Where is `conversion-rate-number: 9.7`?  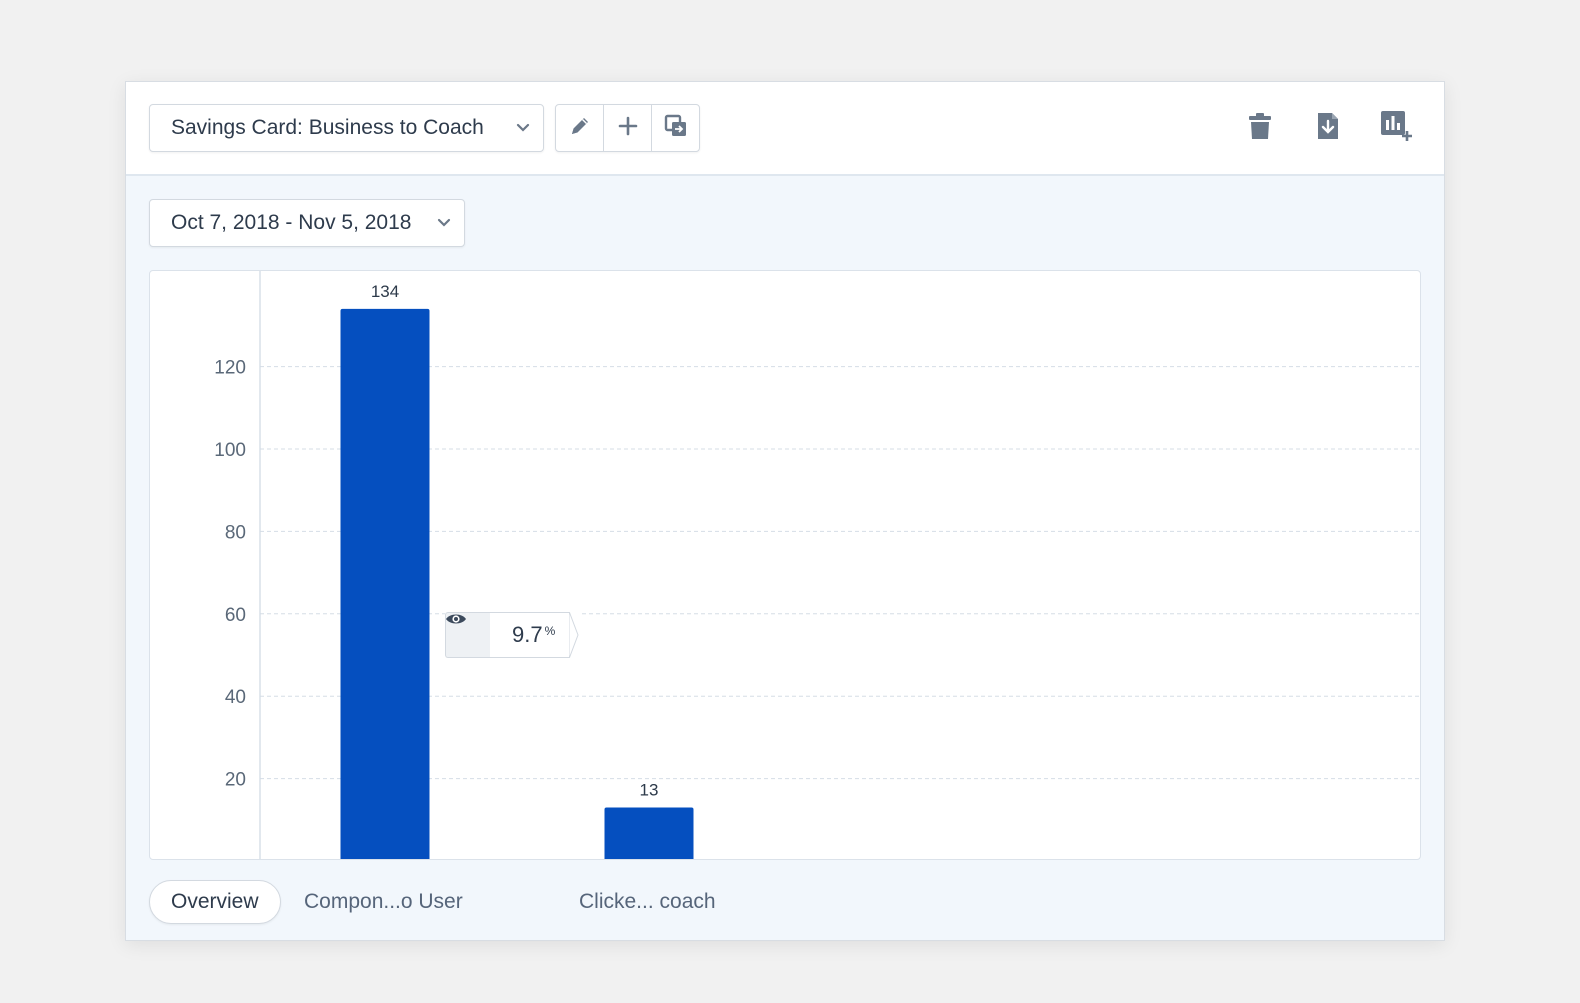 conversion-rate-number: 9.7 is located at coordinates (527, 634).